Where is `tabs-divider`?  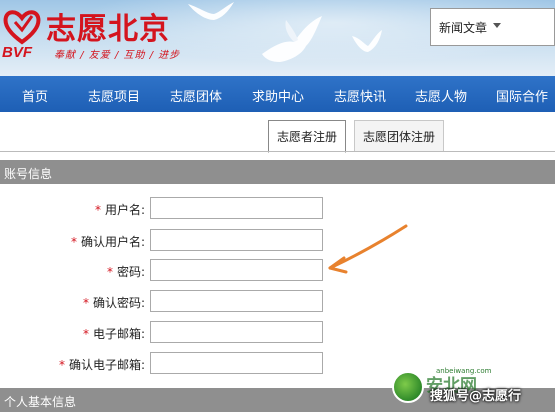 tabs-divider is located at coordinates (277, 151).